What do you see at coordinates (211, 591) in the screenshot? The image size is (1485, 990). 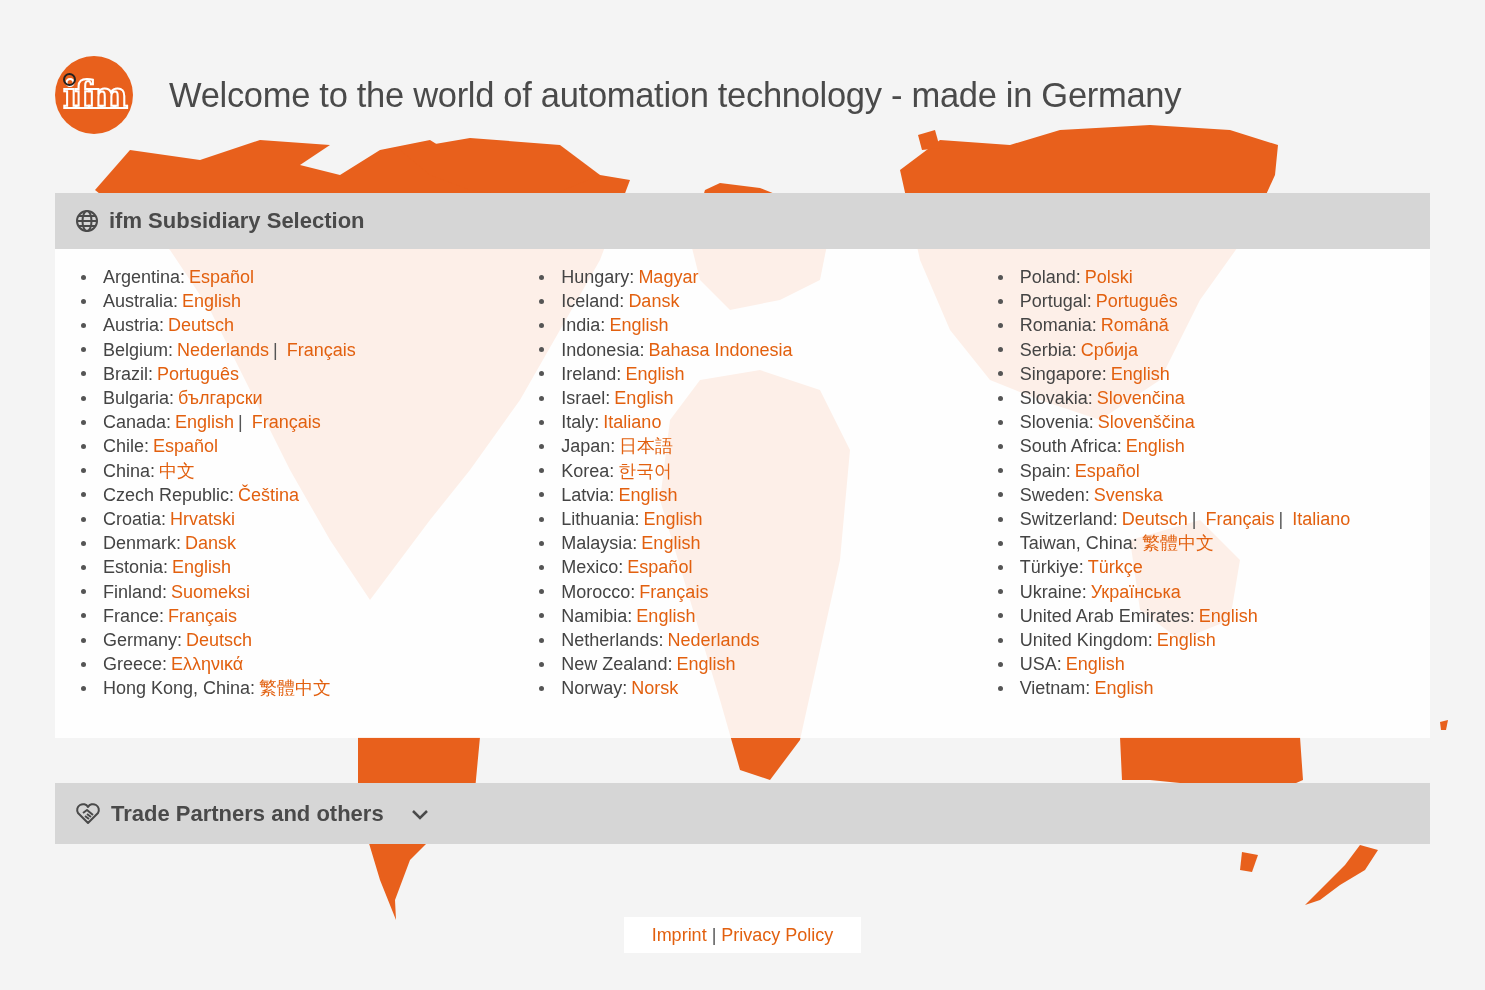 I see `language-link: Suomeksi` at bounding box center [211, 591].